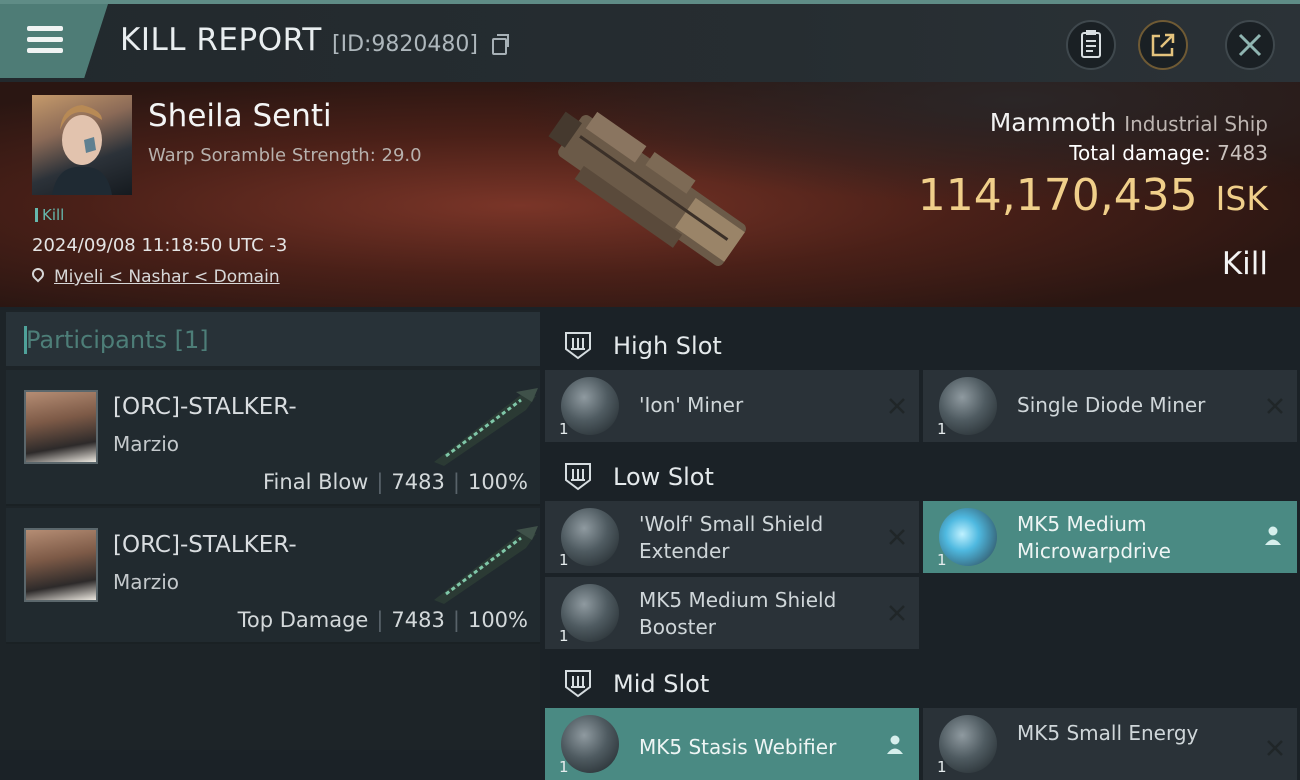 Image resolution: width=1300 pixels, height=780 pixels. What do you see at coordinates (737, 614) in the screenshot?
I see `module-name: MK5 Medium Shield Booster` at bounding box center [737, 614].